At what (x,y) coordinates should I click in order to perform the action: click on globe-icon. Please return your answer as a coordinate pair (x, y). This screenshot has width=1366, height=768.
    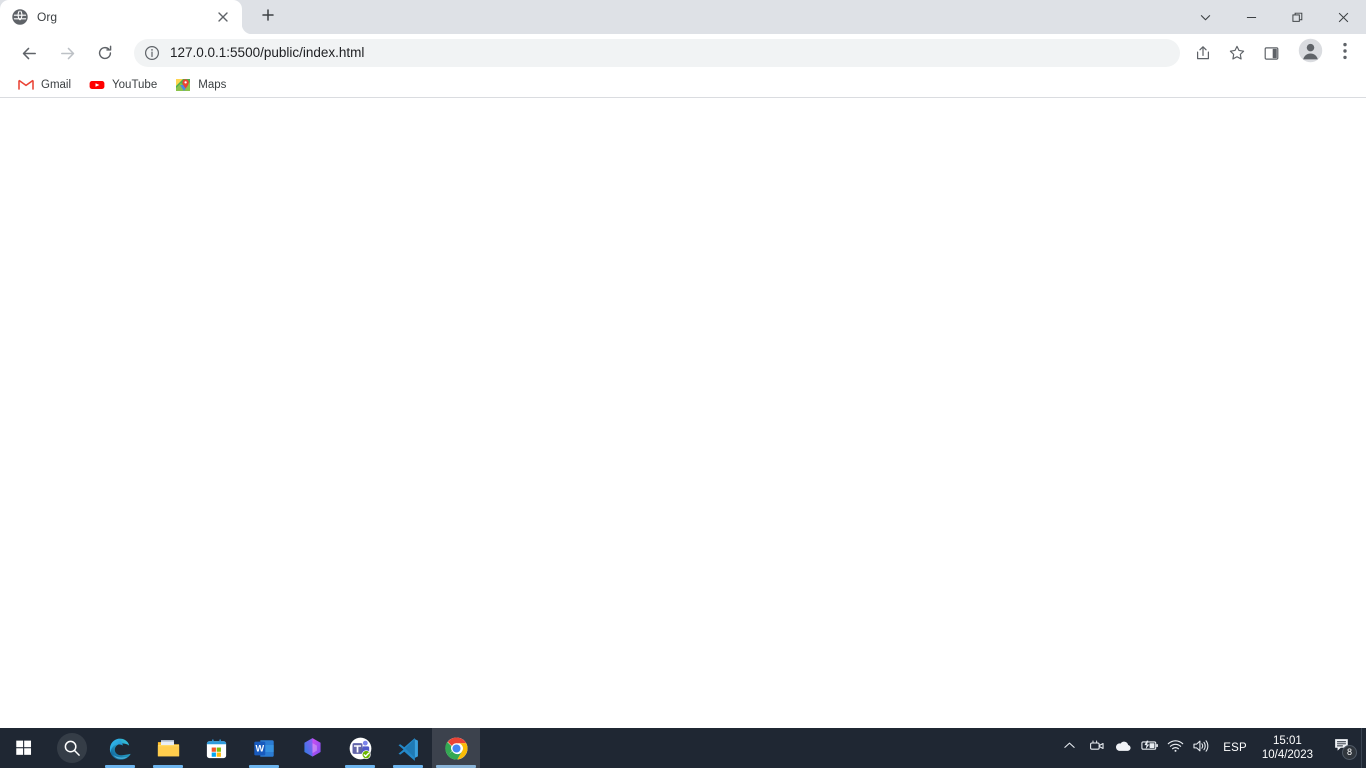
    Looking at the image, I should click on (20, 17).